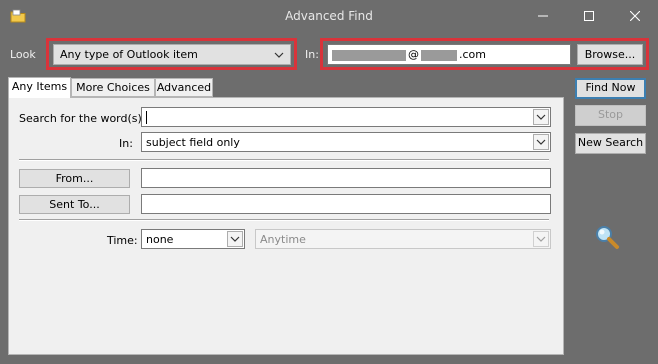 Image resolution: width=658 pixels, height=364 pixels. What do you see at coordinates (39, 87) in the screenshot?
I see `tab-any-items: Any Items` at bounding box center [39, 87].